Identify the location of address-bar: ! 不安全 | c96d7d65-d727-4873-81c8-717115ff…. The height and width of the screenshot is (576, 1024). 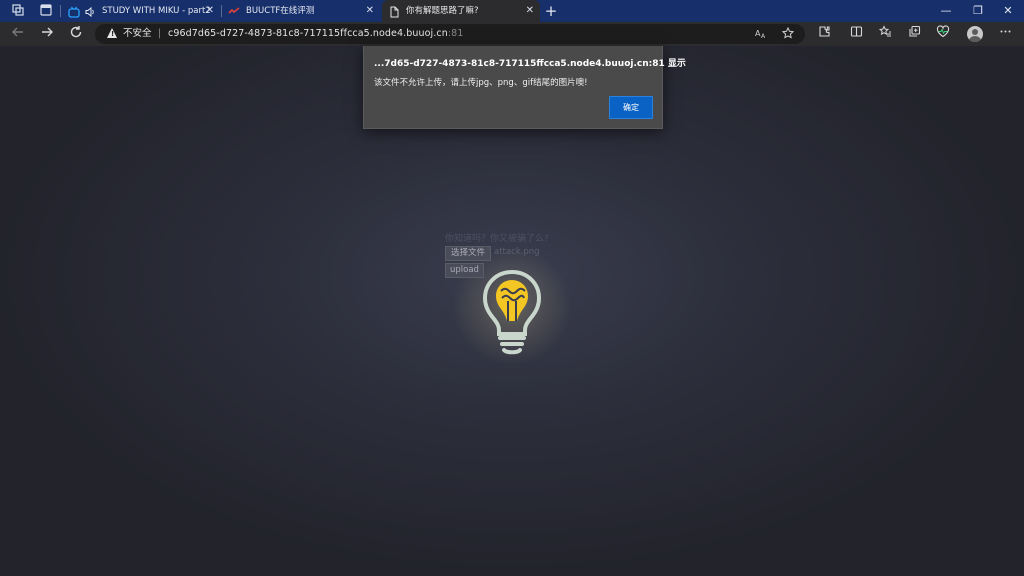
(450, 34).